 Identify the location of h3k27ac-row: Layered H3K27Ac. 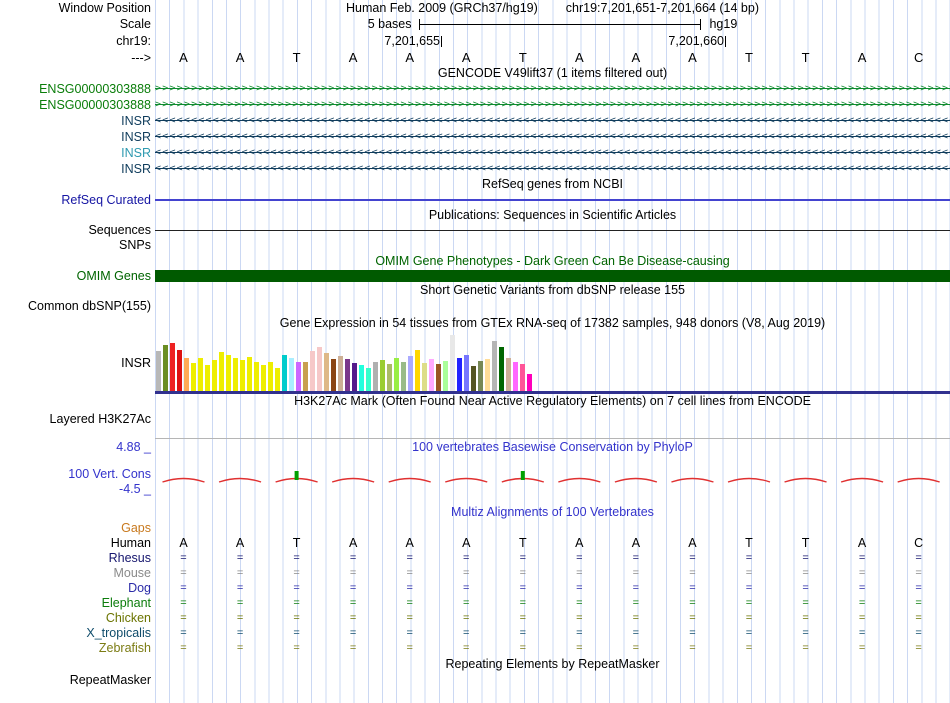
(475, 424).